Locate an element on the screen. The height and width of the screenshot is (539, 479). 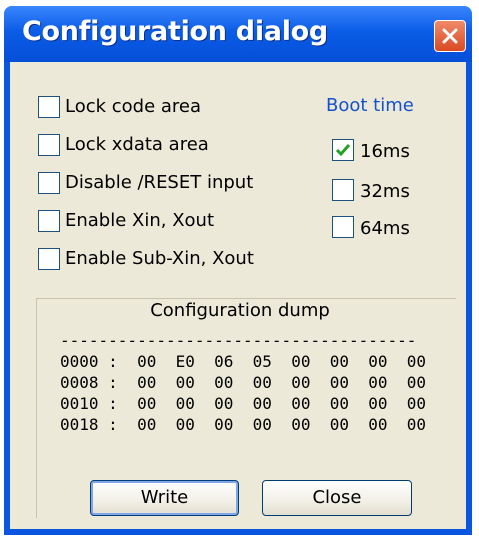
enable-xin-xout-label: Enable Xin, Xout is located at coordinates (140, 220).